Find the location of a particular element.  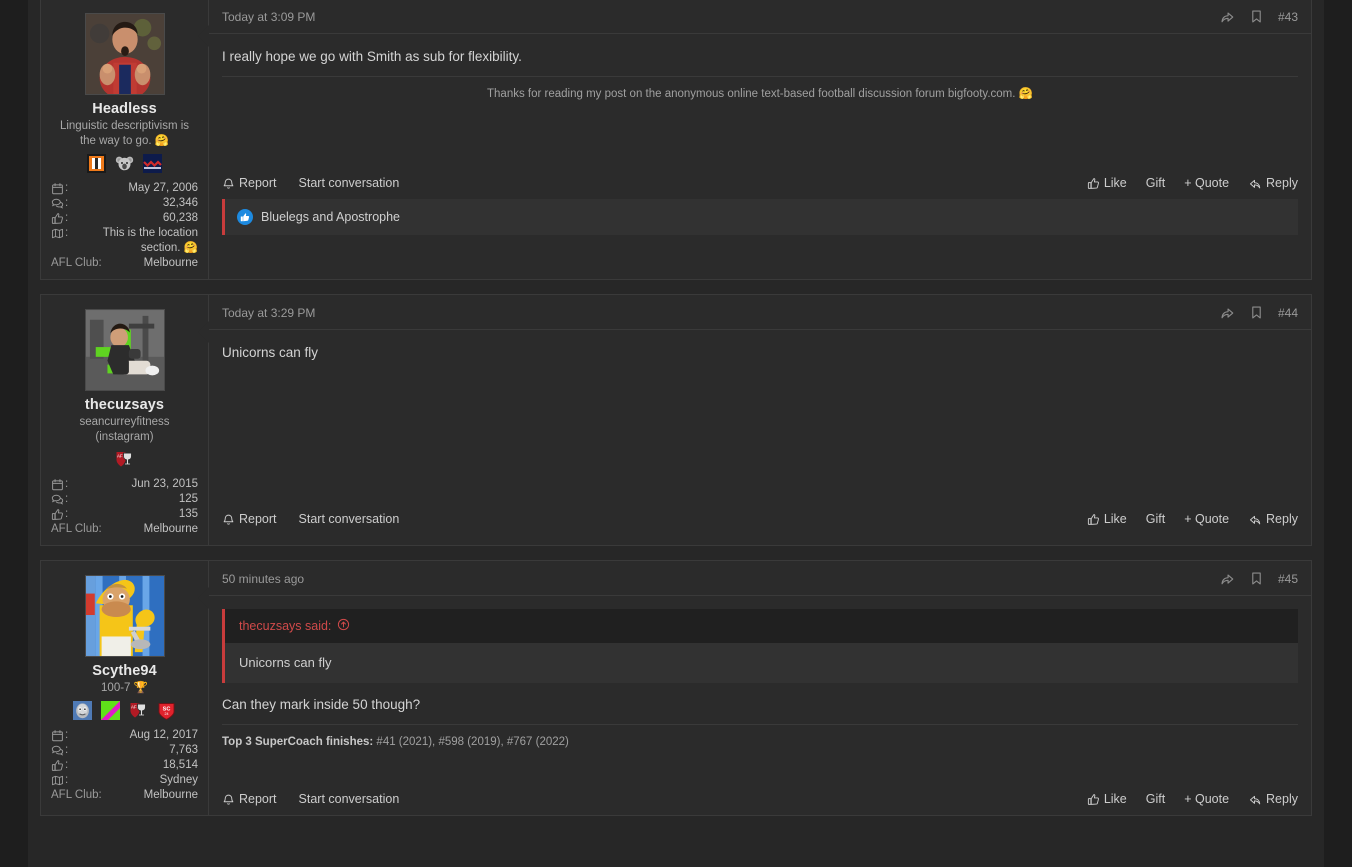

post-number: #43 is located at coordinates (1288, 17).